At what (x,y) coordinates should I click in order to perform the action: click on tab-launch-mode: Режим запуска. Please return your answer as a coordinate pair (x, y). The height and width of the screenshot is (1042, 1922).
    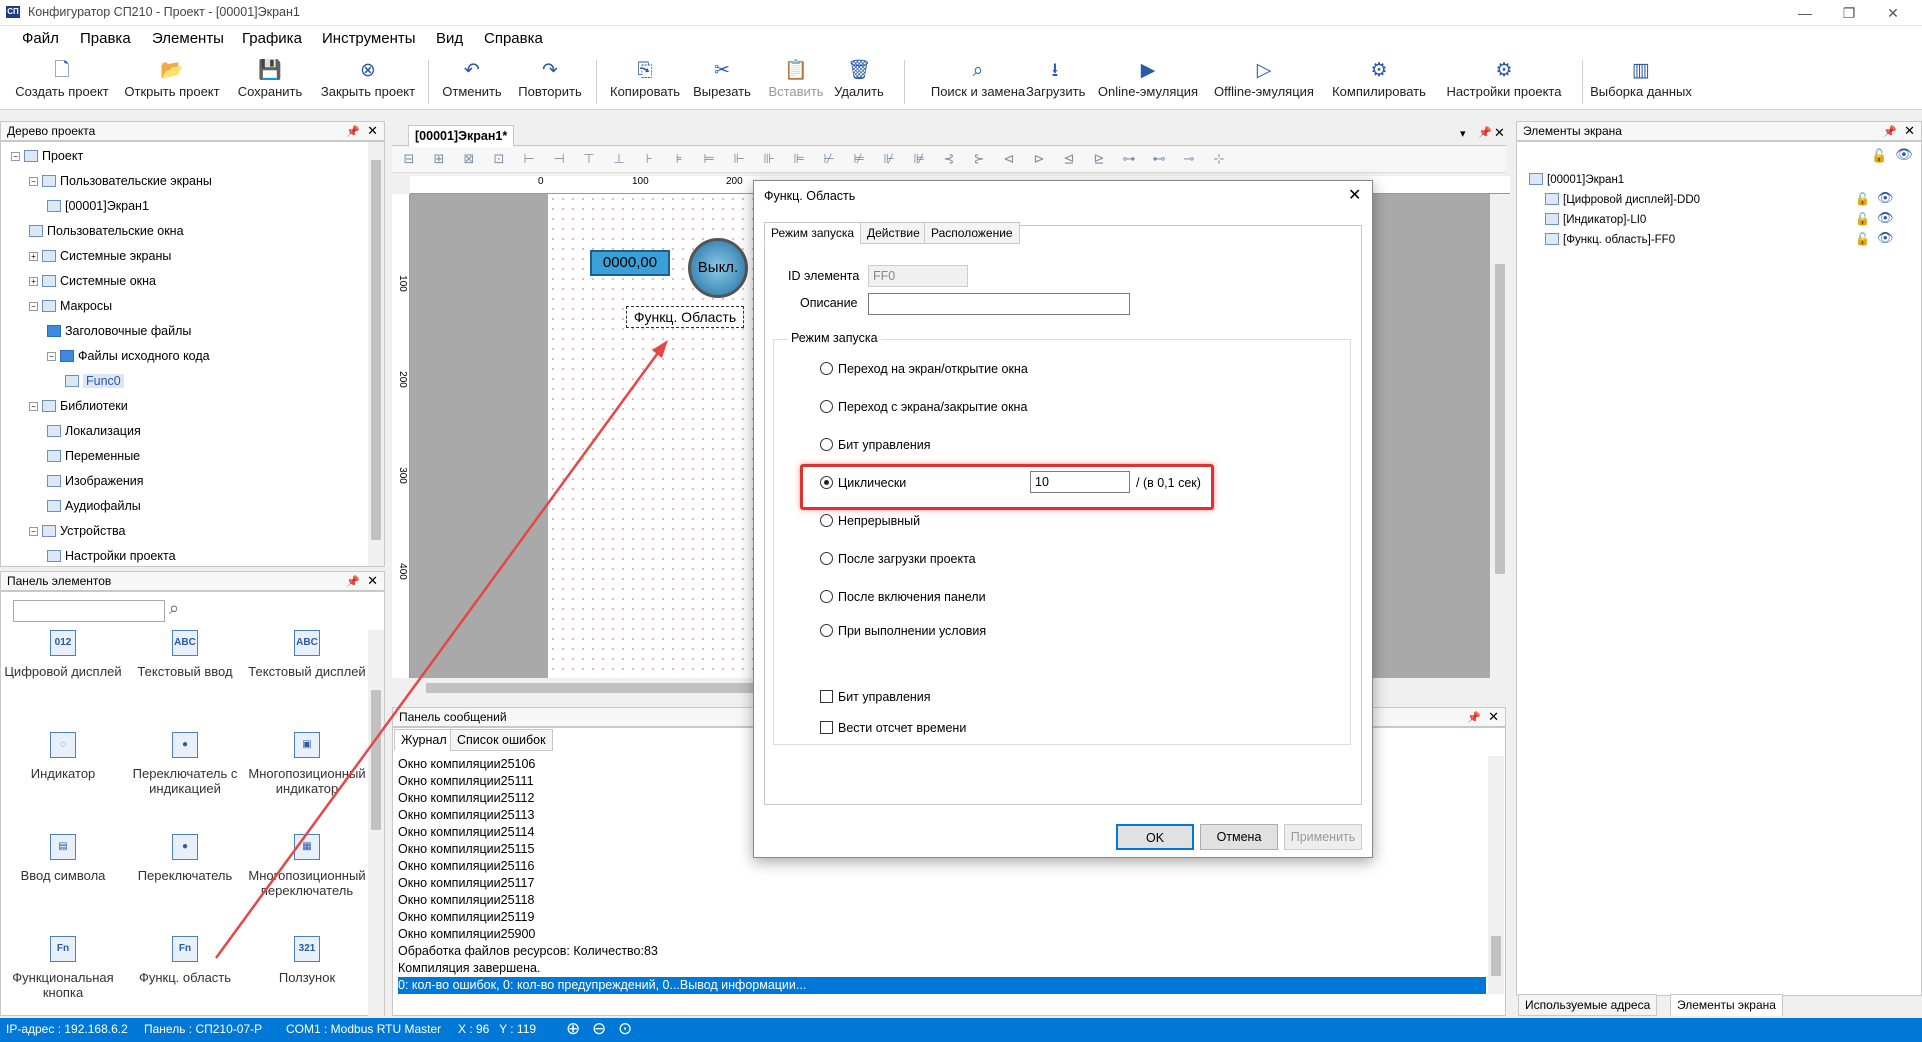
    Looking at the image, I should click on (813, 233).